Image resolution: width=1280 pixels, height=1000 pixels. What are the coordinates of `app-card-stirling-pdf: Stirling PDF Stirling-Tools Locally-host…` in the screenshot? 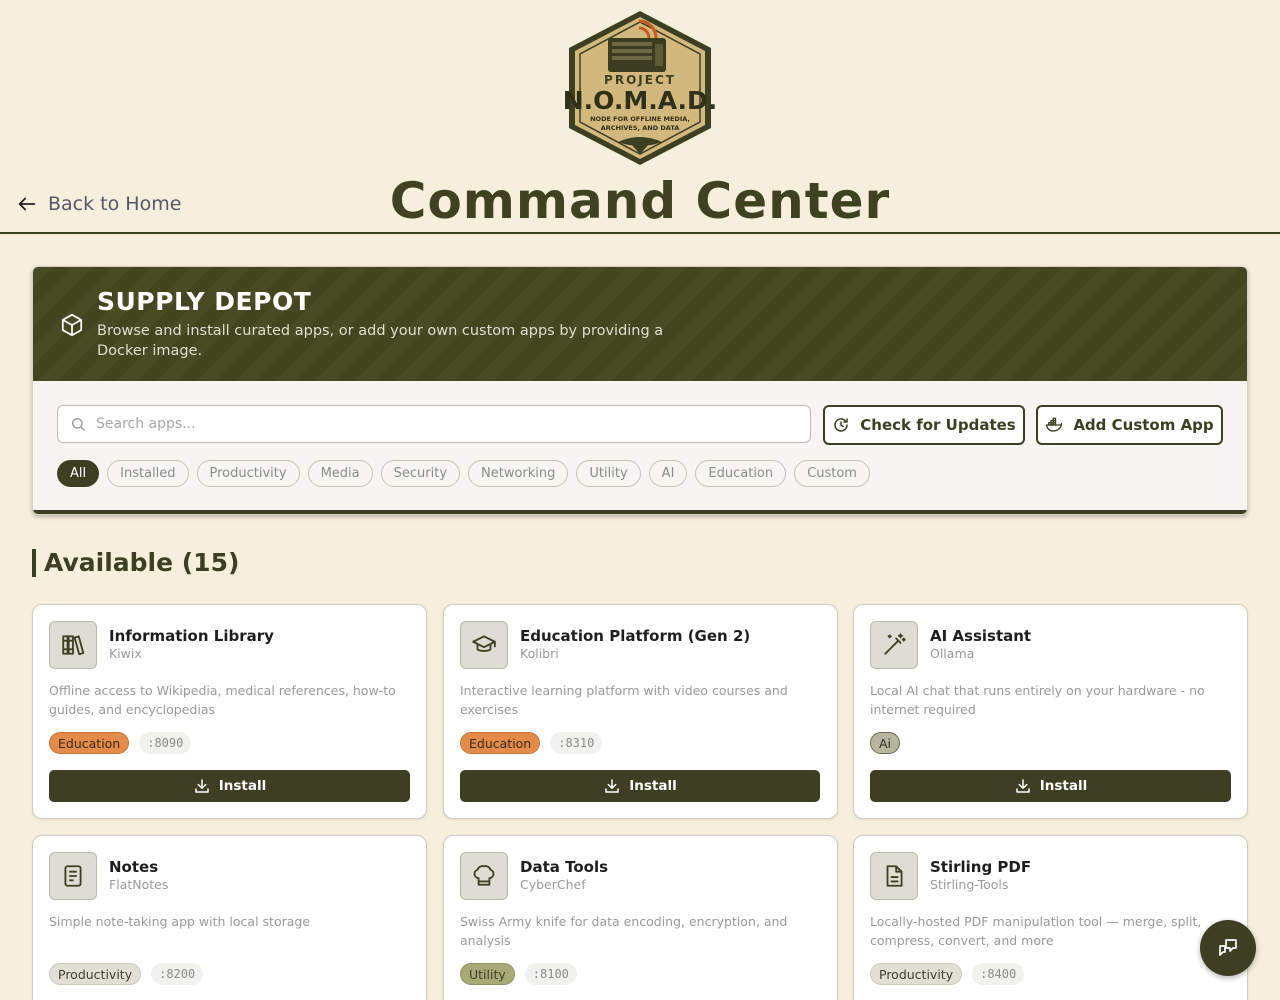 It's located at (1050, 917).